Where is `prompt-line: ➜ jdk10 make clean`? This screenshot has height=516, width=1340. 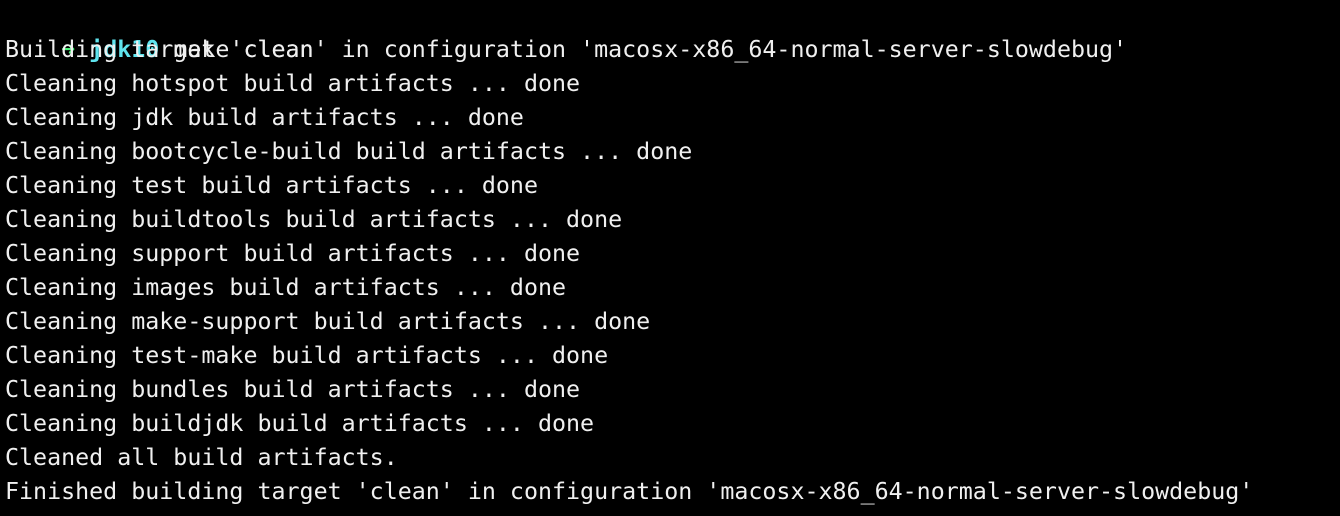 prompt-line: ➜ jdk10 make clean is located at coordinates (159, 31).